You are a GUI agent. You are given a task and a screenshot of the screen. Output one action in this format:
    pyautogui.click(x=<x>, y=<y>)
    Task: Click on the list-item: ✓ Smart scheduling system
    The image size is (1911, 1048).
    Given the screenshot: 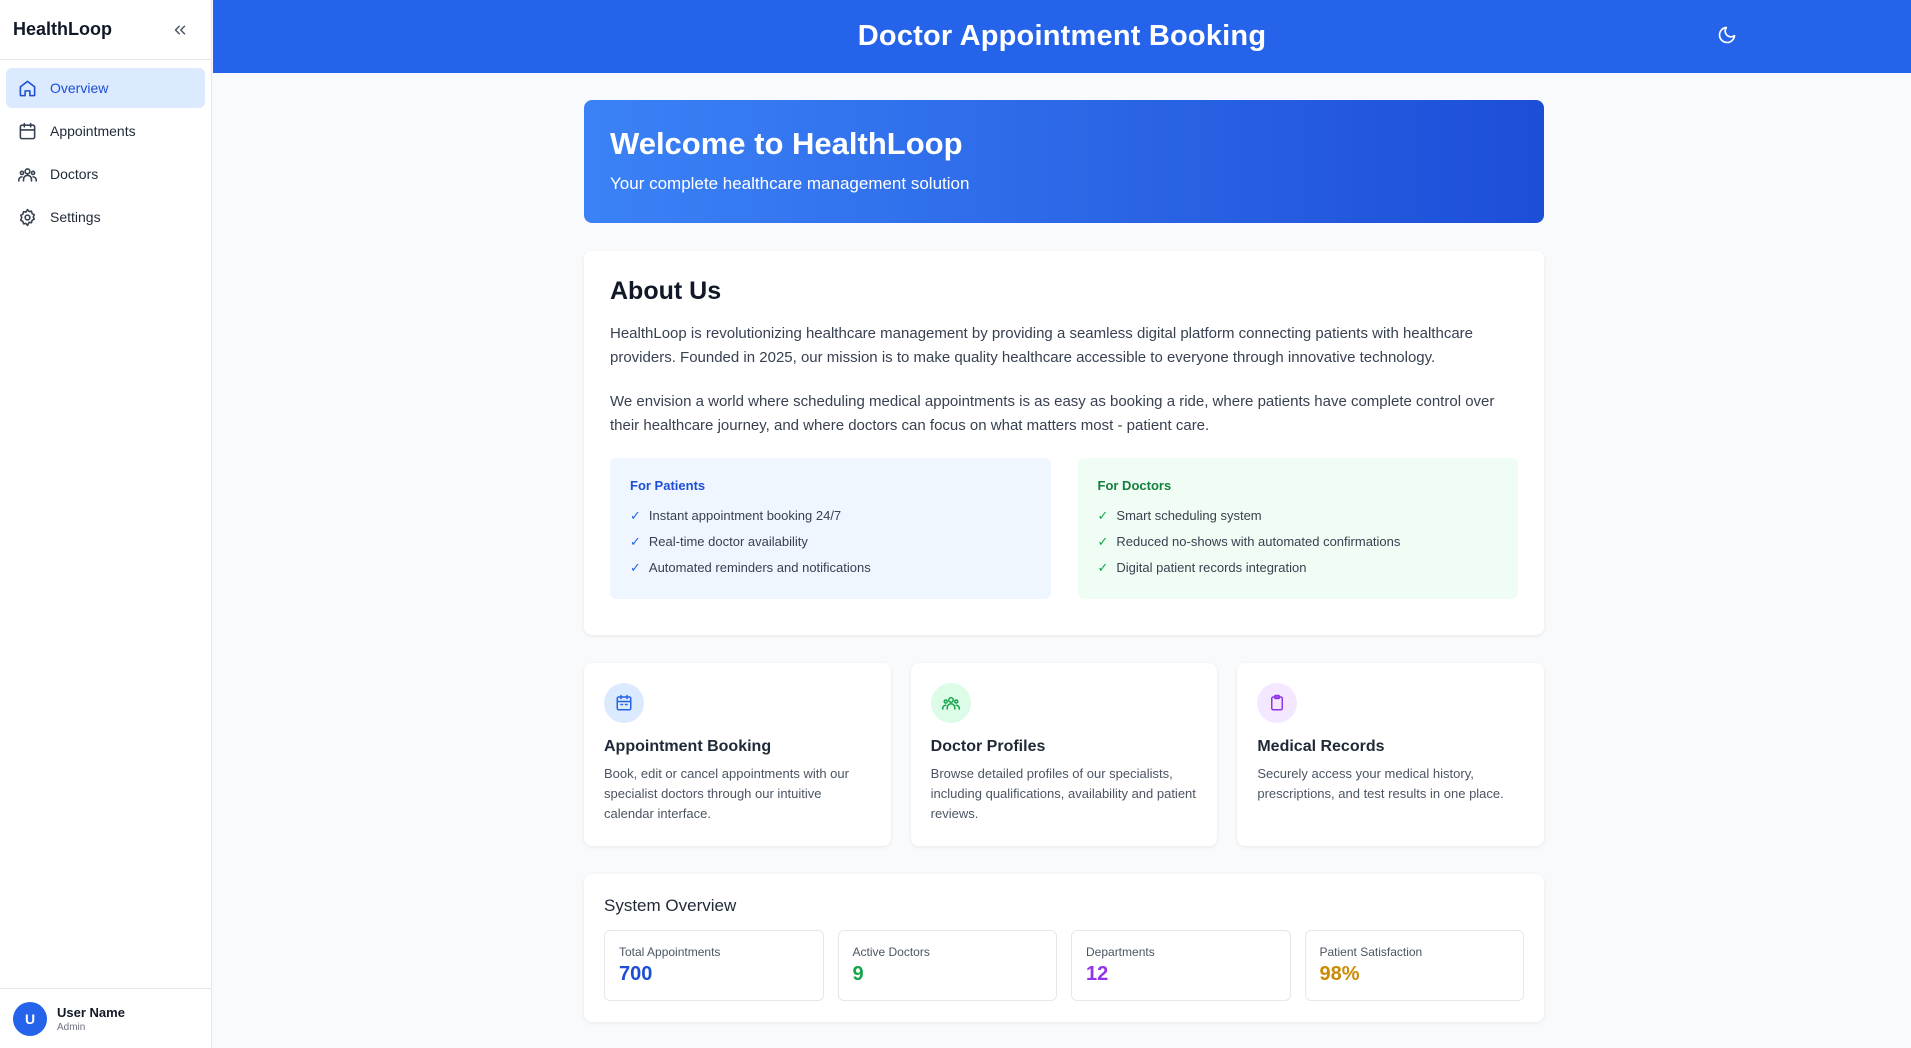 What is the action you would take?
    pyautogui.click(x=1298, y=516)
    